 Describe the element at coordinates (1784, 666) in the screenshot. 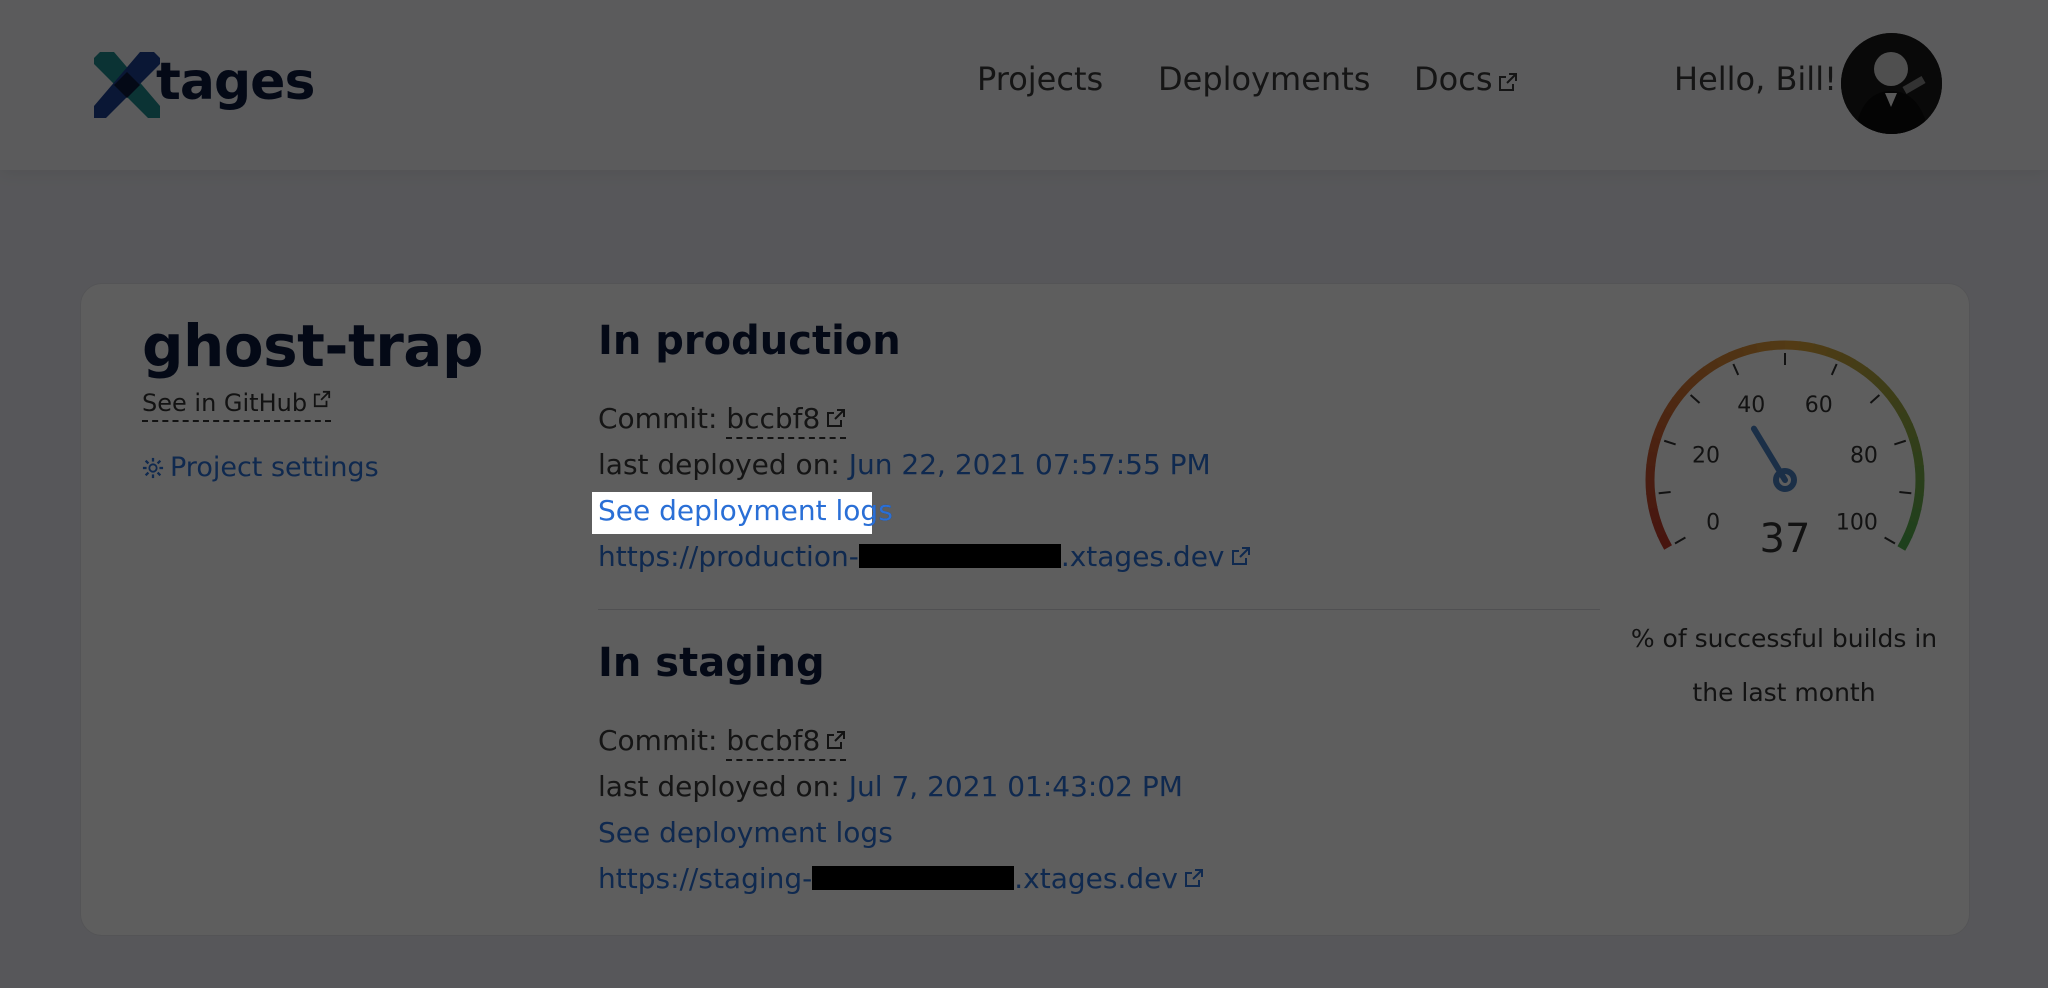

I see `gauge-caption: % of successful builds in the last month` at that location.